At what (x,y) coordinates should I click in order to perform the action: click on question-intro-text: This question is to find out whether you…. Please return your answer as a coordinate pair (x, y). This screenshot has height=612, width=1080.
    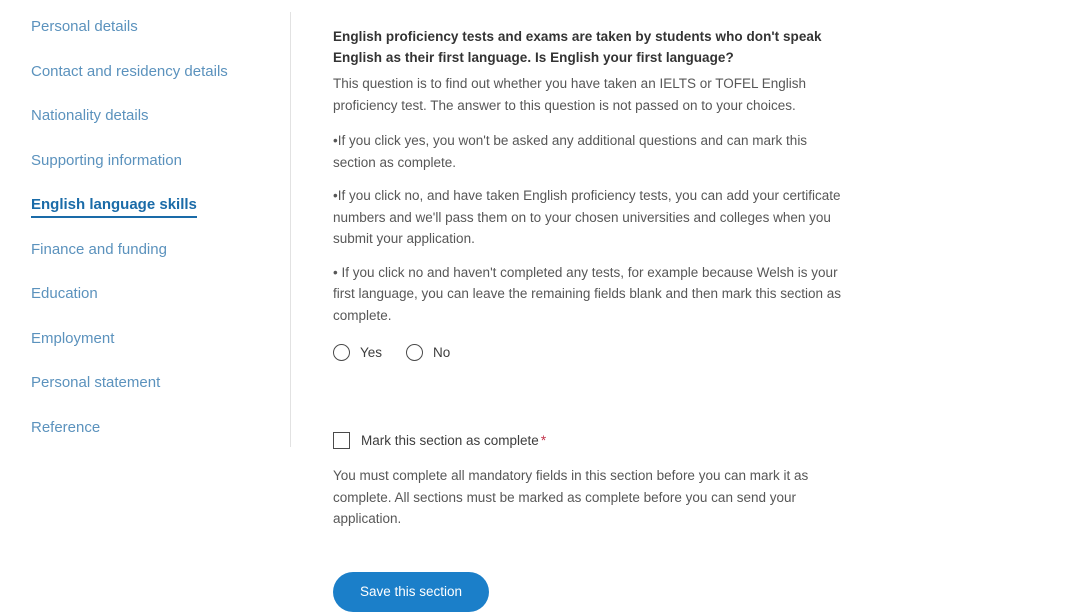
    Looking at the image, I should click on (570, 94).